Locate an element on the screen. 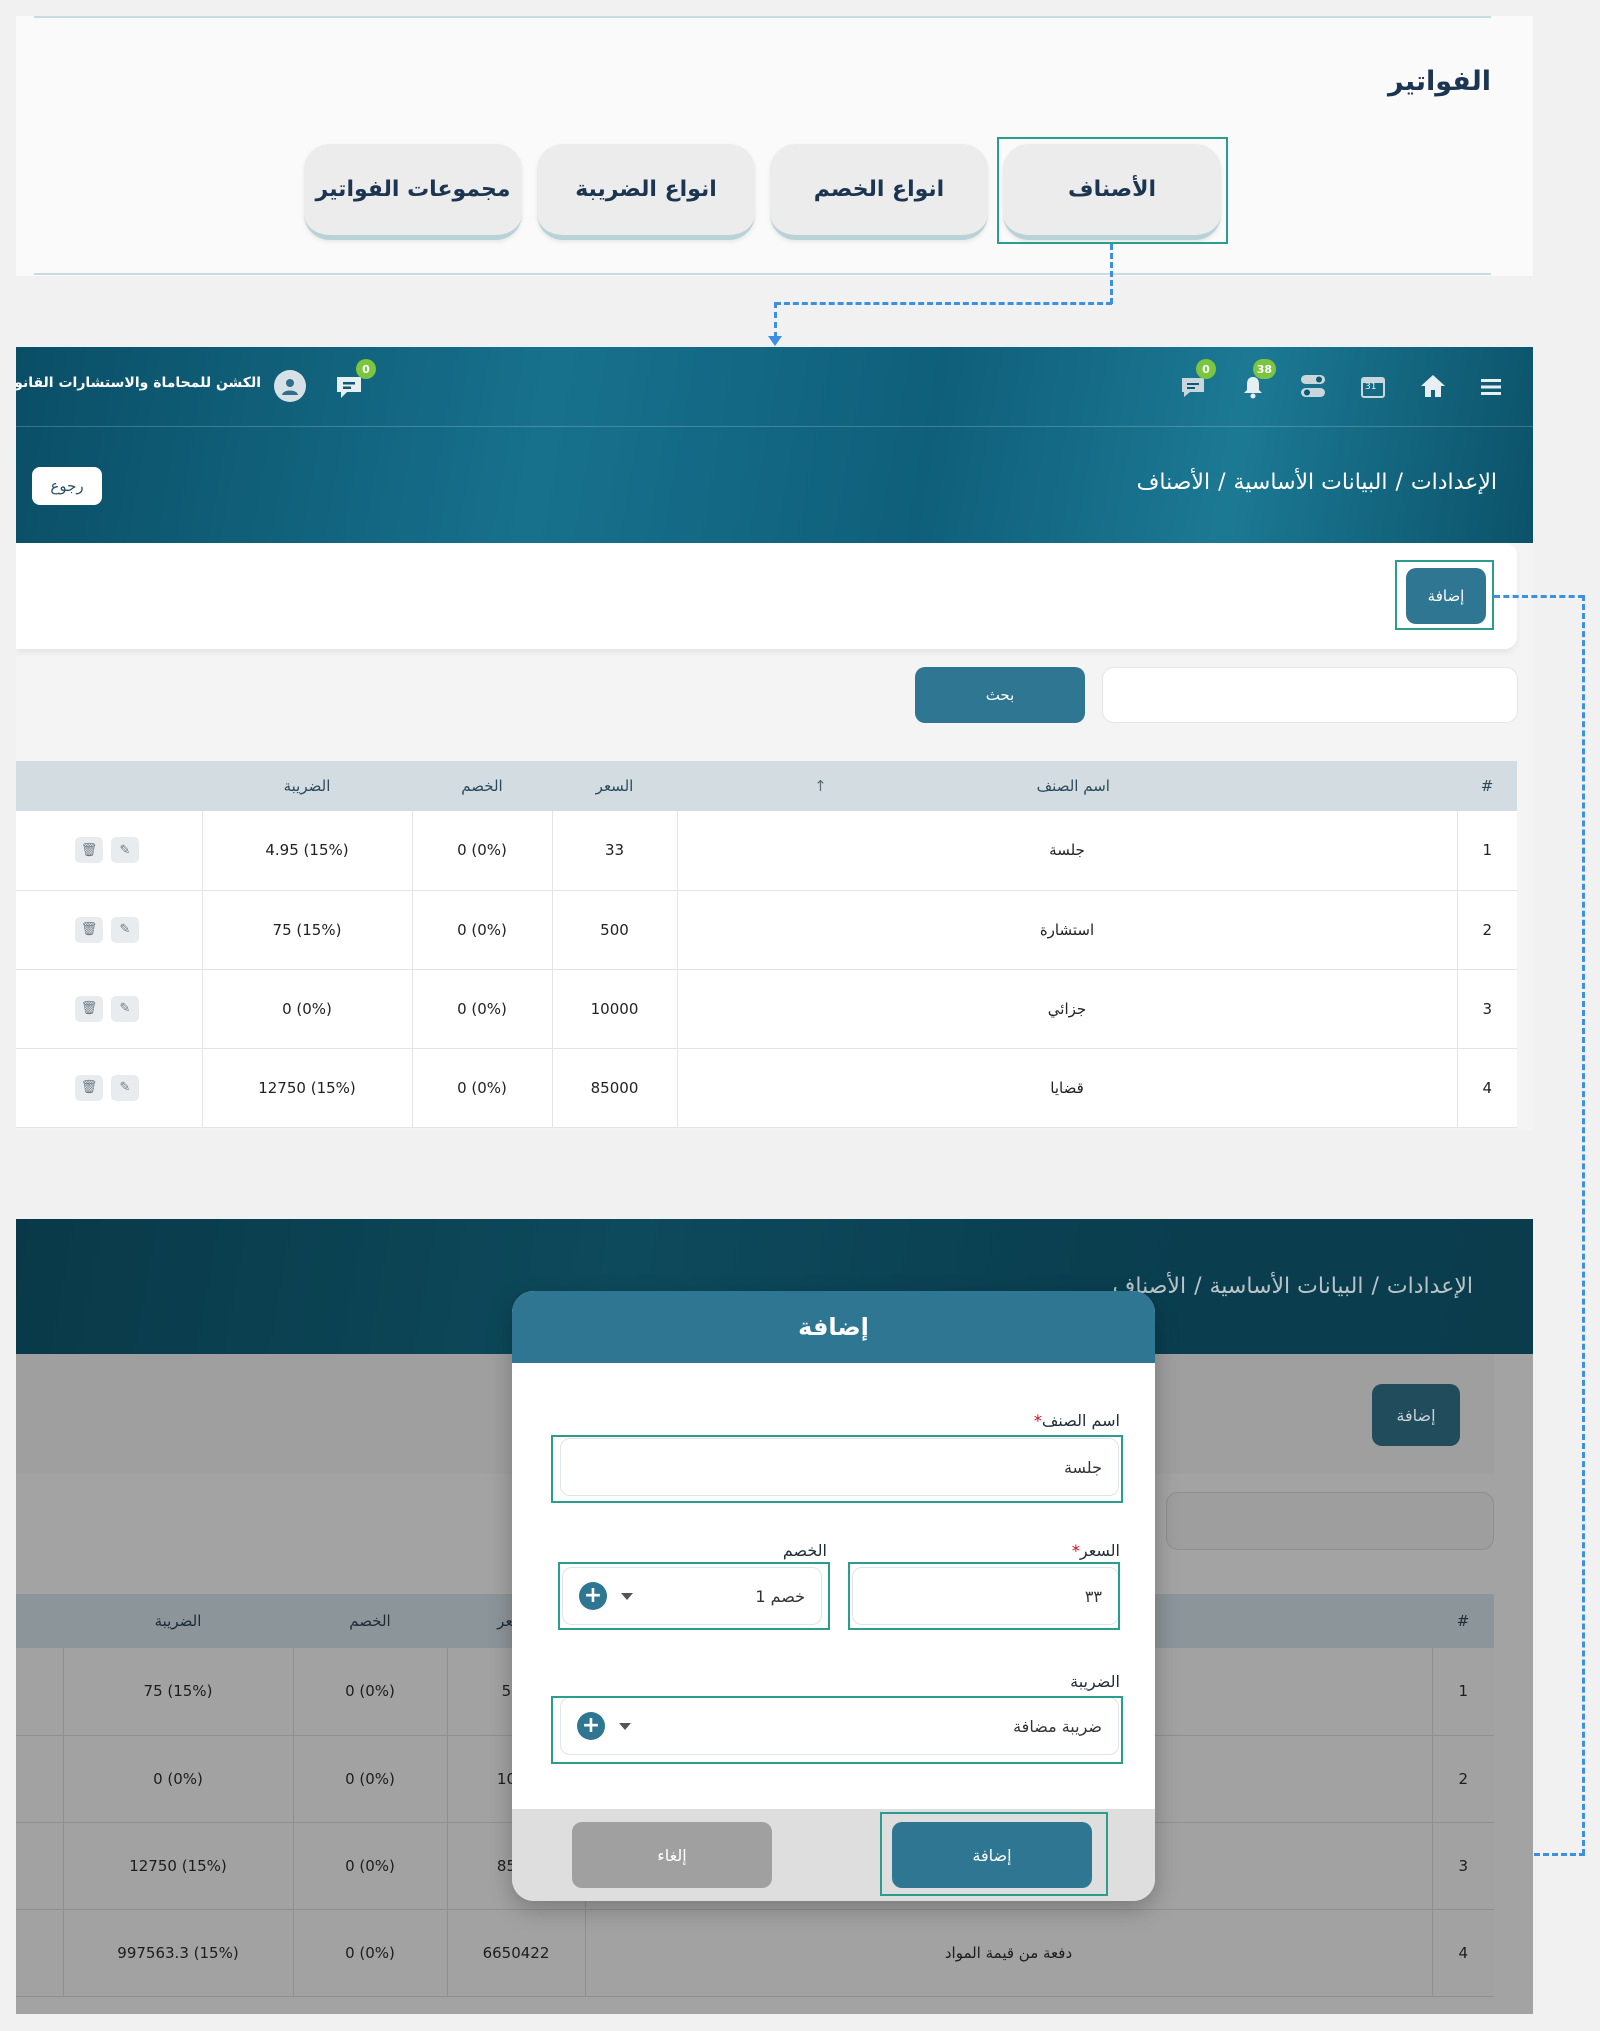 This screenshot has width=1600, height=2031. chat-badge: 0 is located at coordinates (1206, 369).